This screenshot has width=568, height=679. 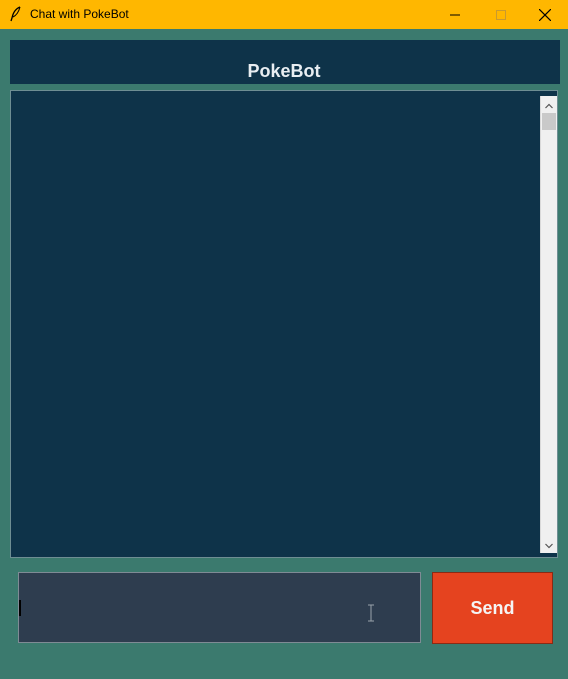 I want to click on scroll-up-button, so click(x=549, y=104).